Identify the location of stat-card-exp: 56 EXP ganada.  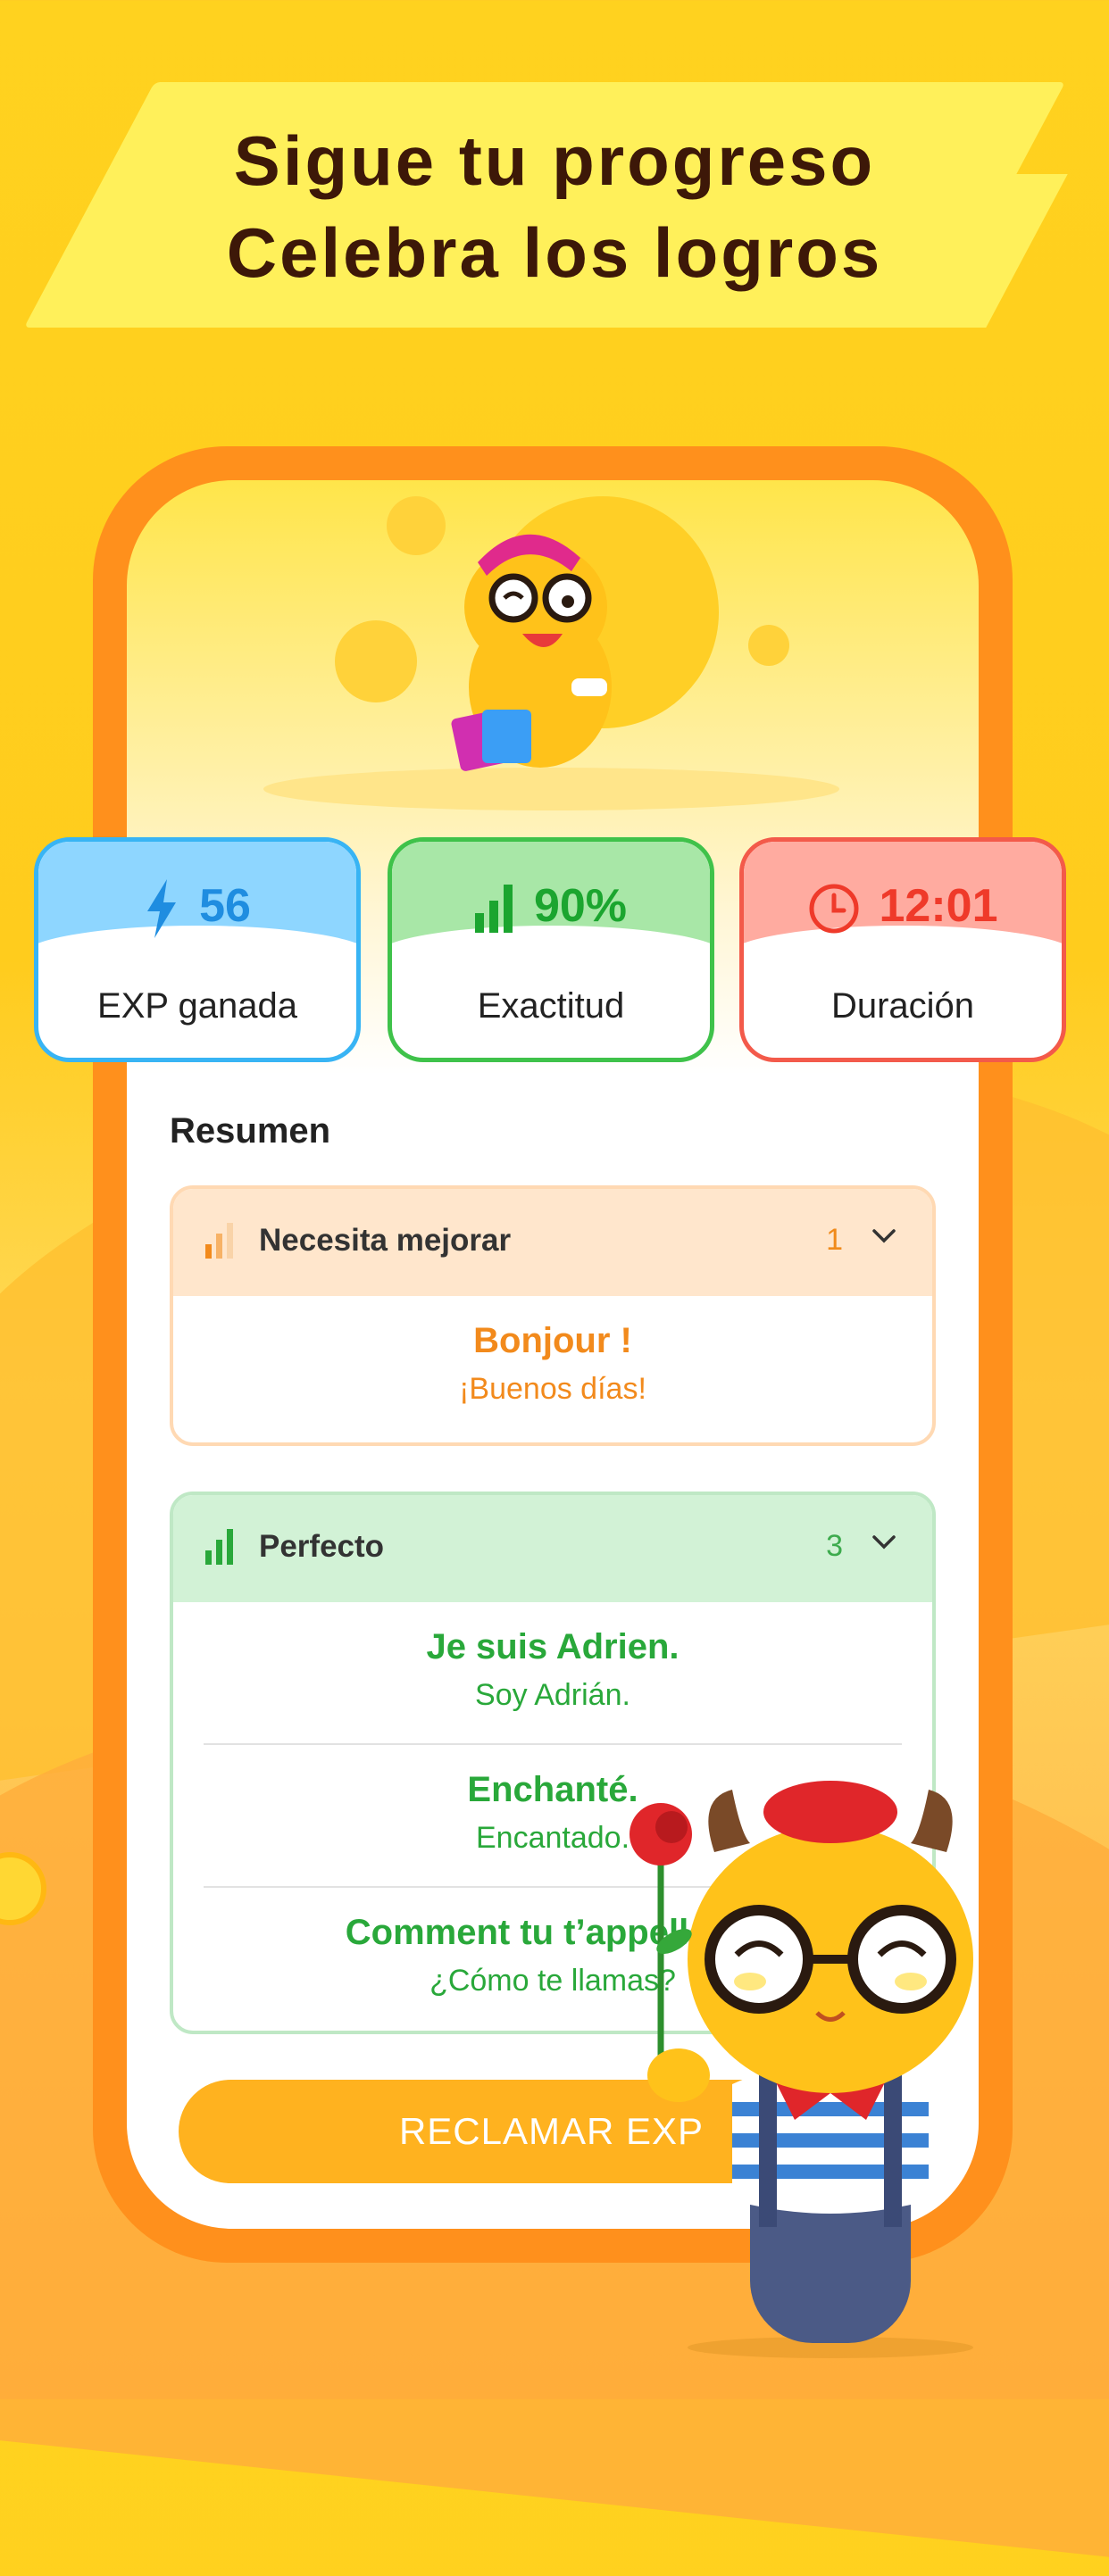
(197, 950).